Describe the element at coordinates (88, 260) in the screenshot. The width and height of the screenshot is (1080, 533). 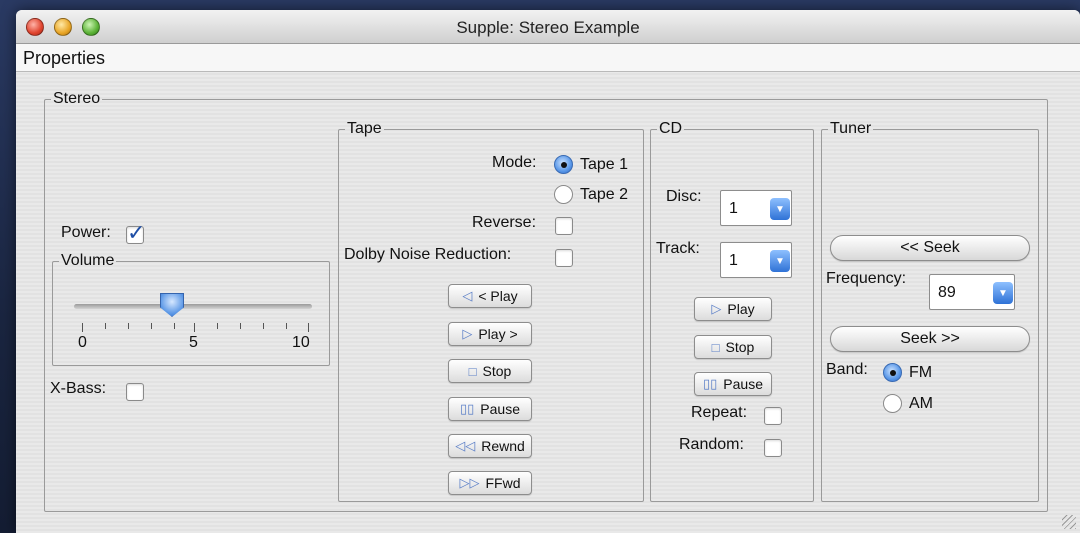
I see `volume-legend: Volume` at that location.